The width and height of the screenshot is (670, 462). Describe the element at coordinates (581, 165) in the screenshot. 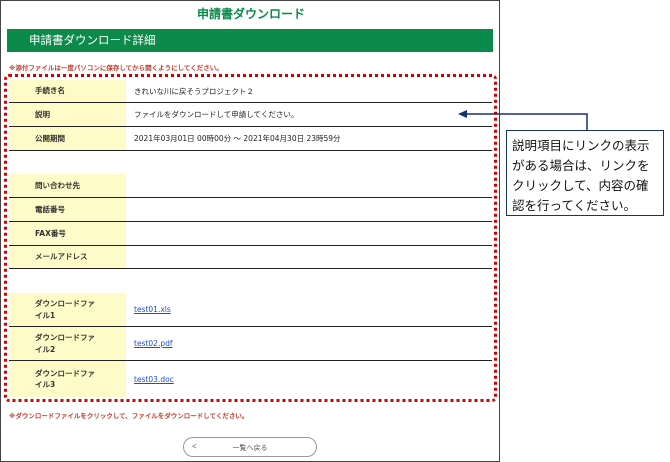

I see `callout-line: がある場合は、リンクを` at that location.